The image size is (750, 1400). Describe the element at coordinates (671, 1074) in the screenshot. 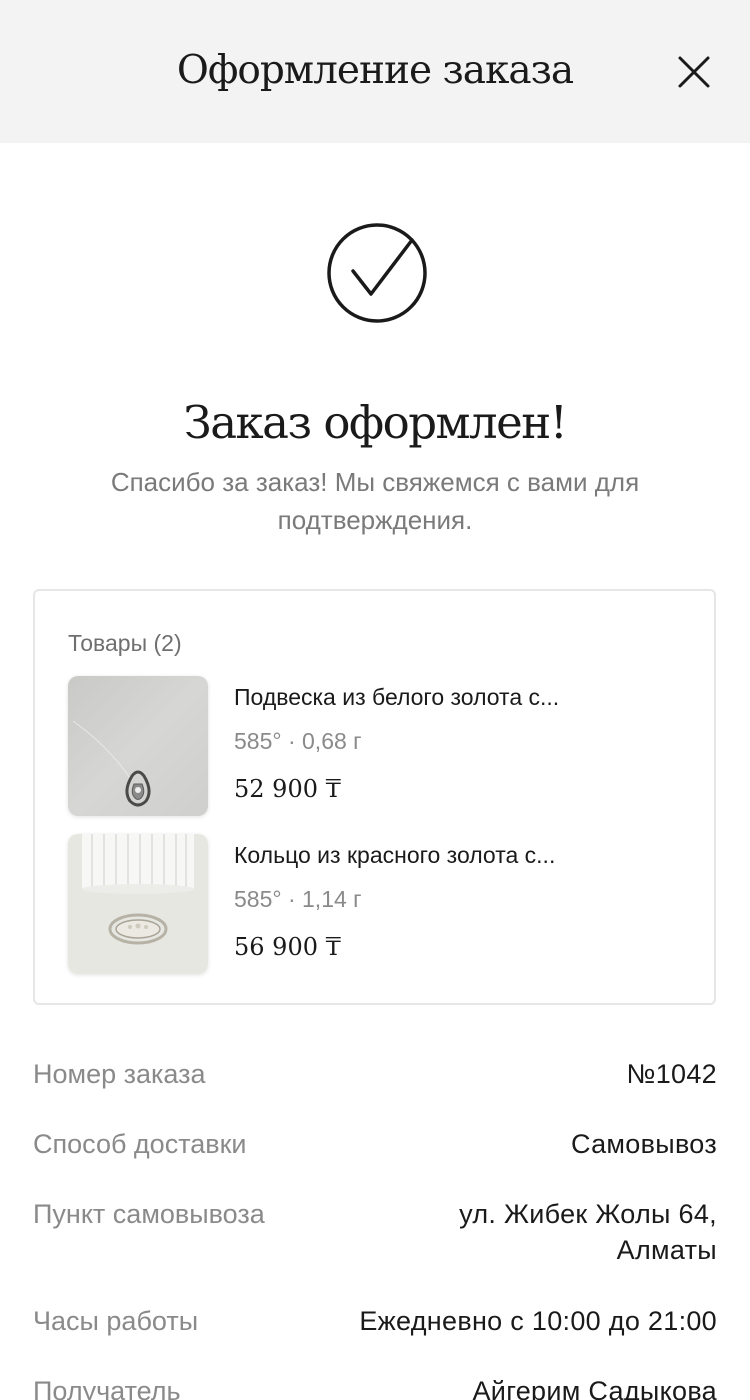

I see `order-number-value: №1042` at that location.